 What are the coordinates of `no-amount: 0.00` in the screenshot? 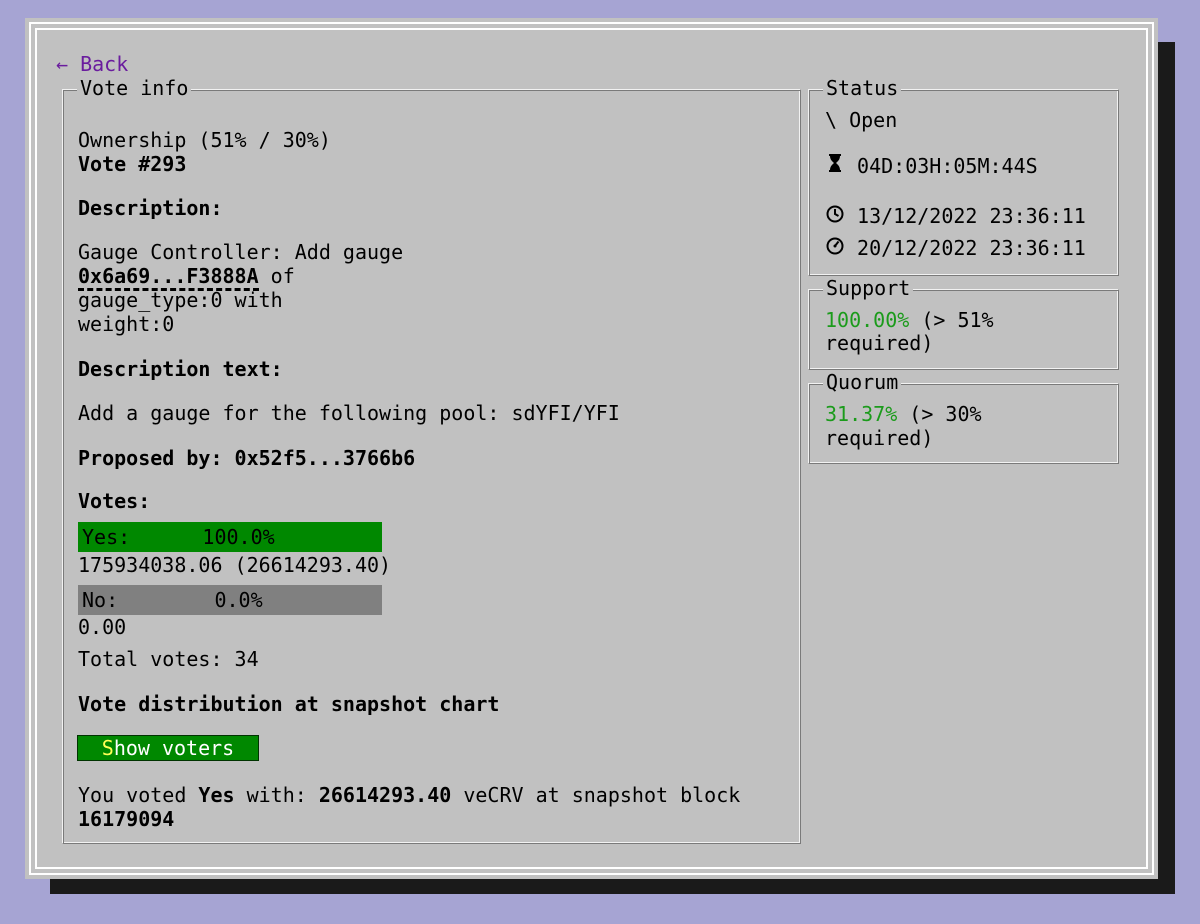 It's located at (102, 627).